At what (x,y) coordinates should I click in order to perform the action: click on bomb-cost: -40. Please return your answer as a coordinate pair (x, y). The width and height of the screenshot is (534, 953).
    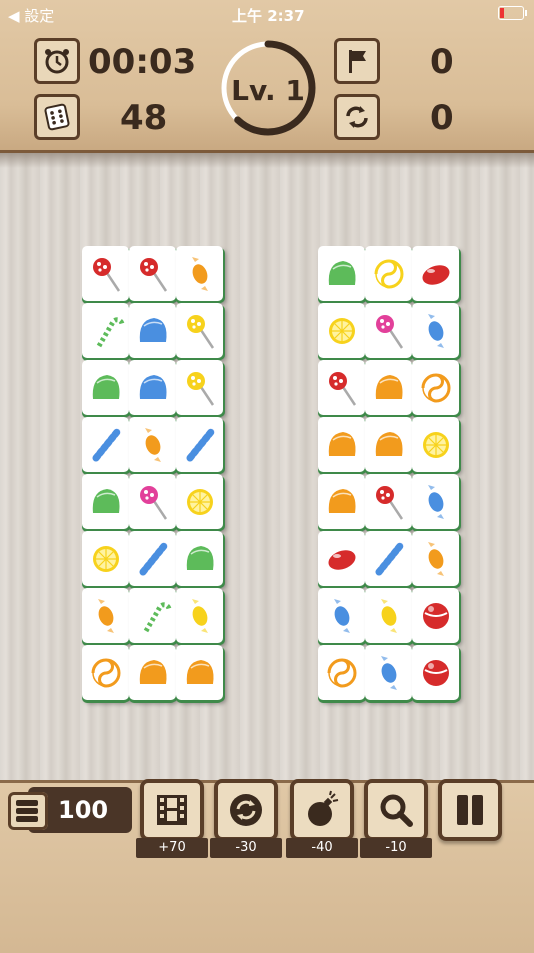
    Looking at the image, I should click on (322, 848).